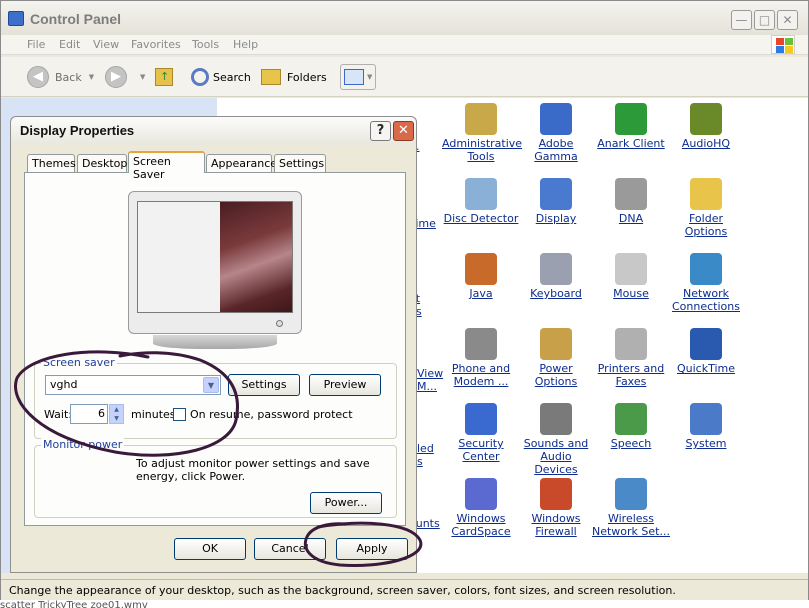 This screenshot has height=608, width=809. Describe the element at coordinates (69, 44) in the screenshot. I see `menu-edit: Edit` at that location.